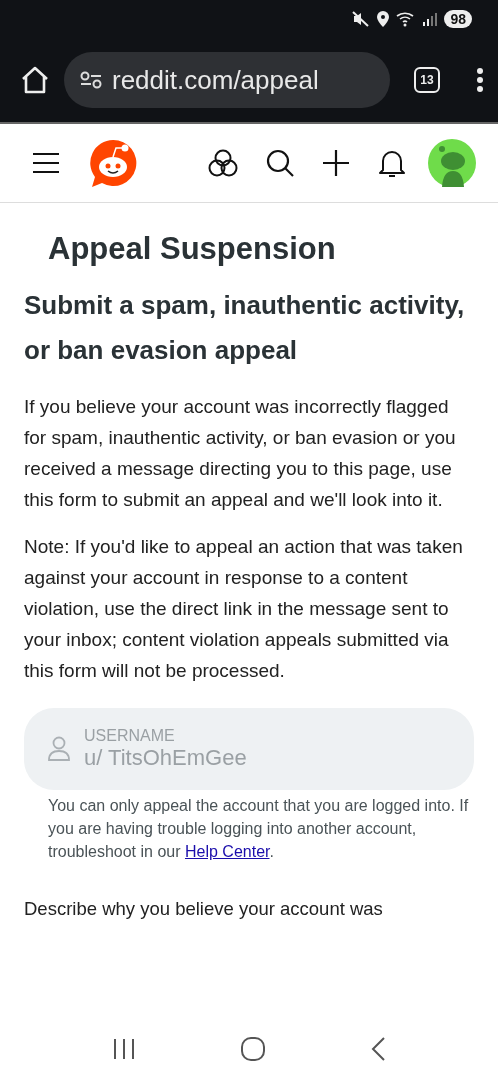  Describe the element at coordinates (392, 163) in the screenshot. I see `bell-icon` at that location.